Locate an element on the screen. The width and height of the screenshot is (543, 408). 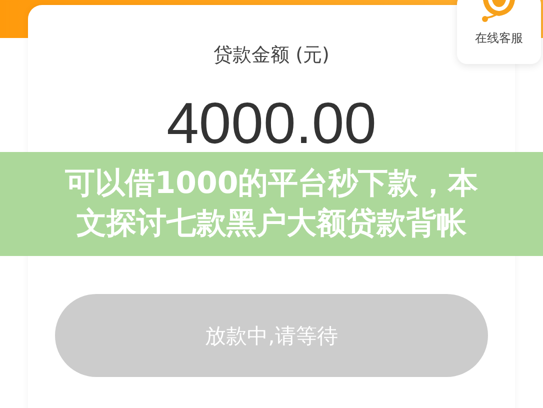
support-widget: 在线客服 is located at coordinates (499, 32).